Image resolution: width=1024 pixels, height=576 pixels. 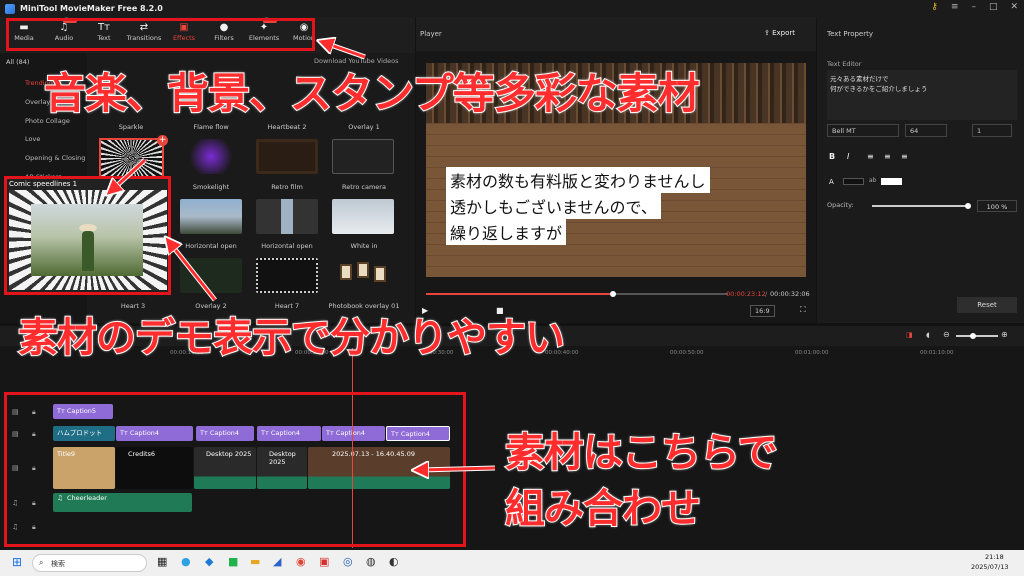 What do you see at coordinates (520, 294) in the screenshot?
I see `progress-fill` at bounding box center [520, 294].